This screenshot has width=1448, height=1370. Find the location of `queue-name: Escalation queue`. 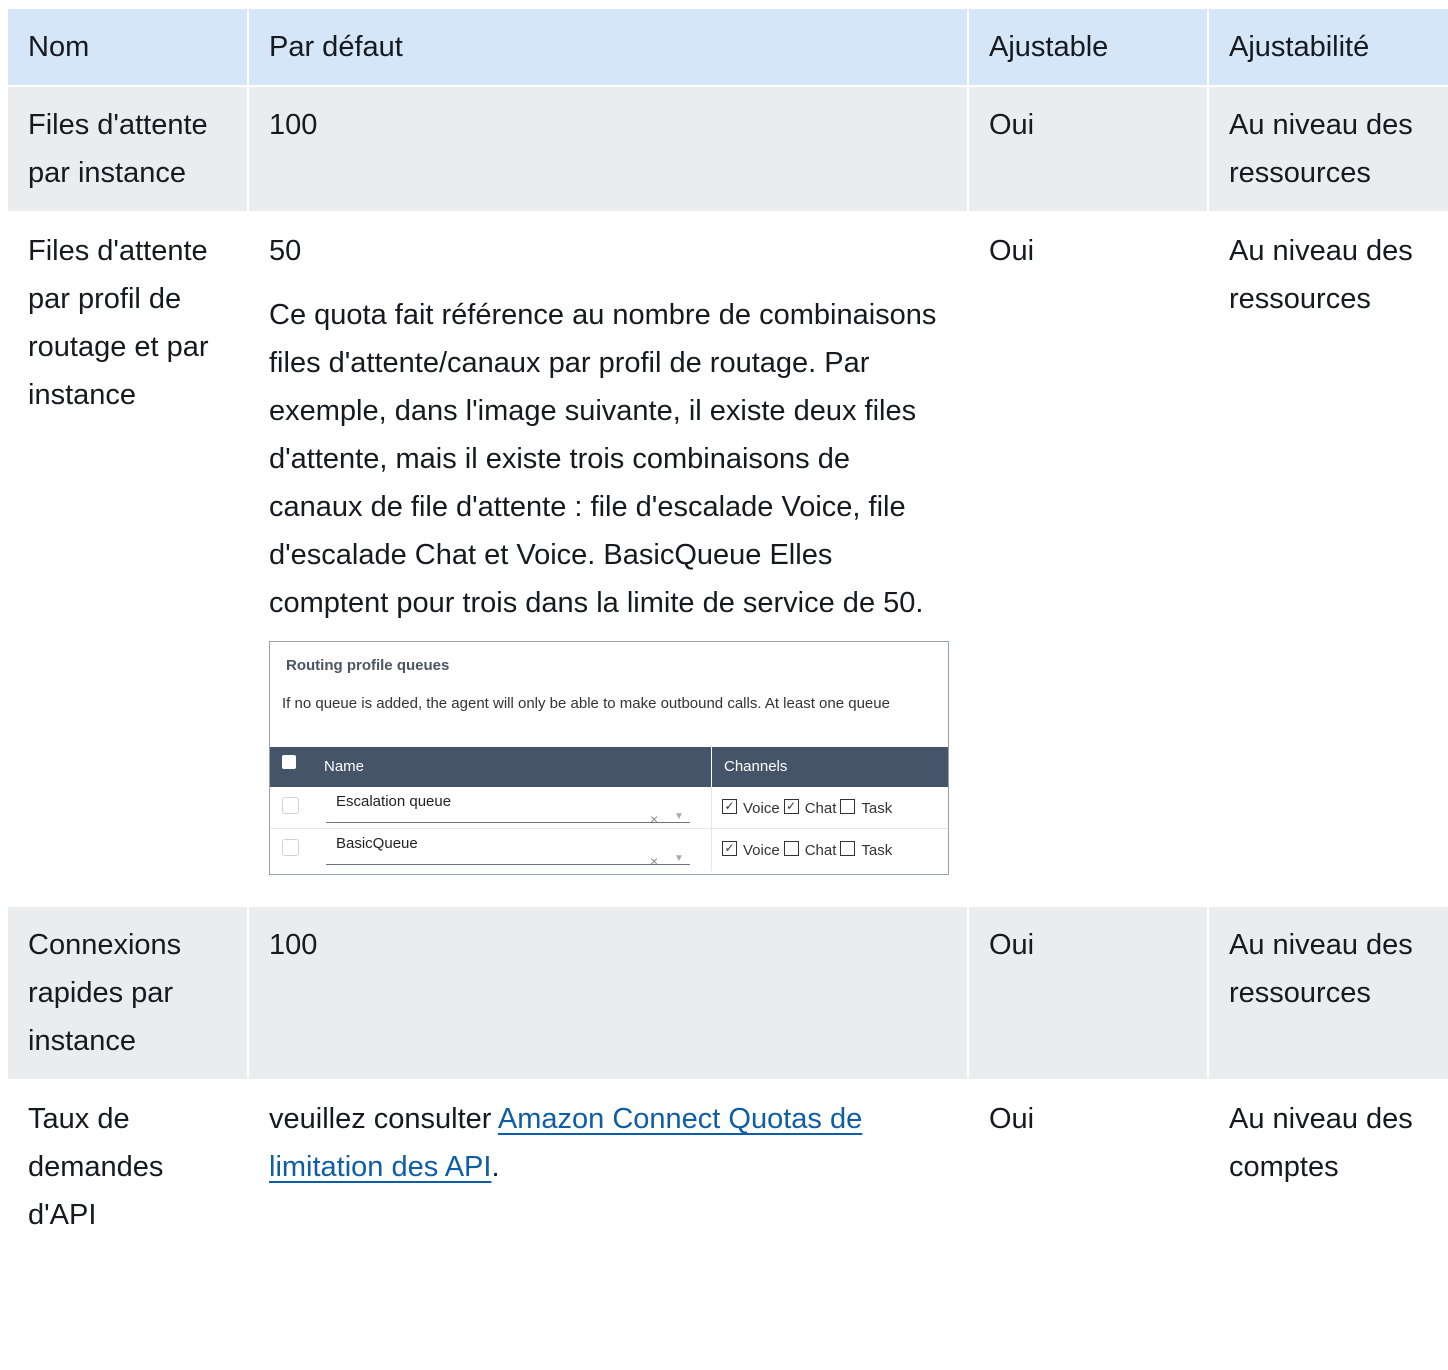

queue-name: Escalation queue is located at coordinates (394, 801).